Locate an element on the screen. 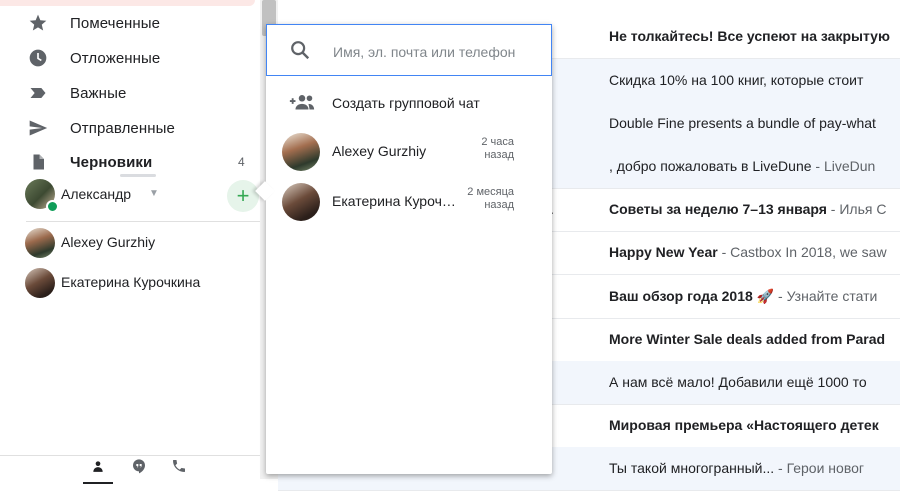 This screenshot has height=491, width=900. online-status-icon is located at coordinates (52, 206).